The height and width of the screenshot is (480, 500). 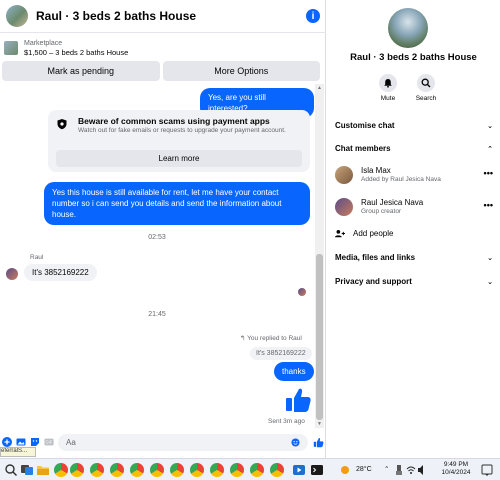 I want to click on windows-taskbar: 28°C ⌃ 9:49 PM 10/4/2024, so click(x=250, y=469).